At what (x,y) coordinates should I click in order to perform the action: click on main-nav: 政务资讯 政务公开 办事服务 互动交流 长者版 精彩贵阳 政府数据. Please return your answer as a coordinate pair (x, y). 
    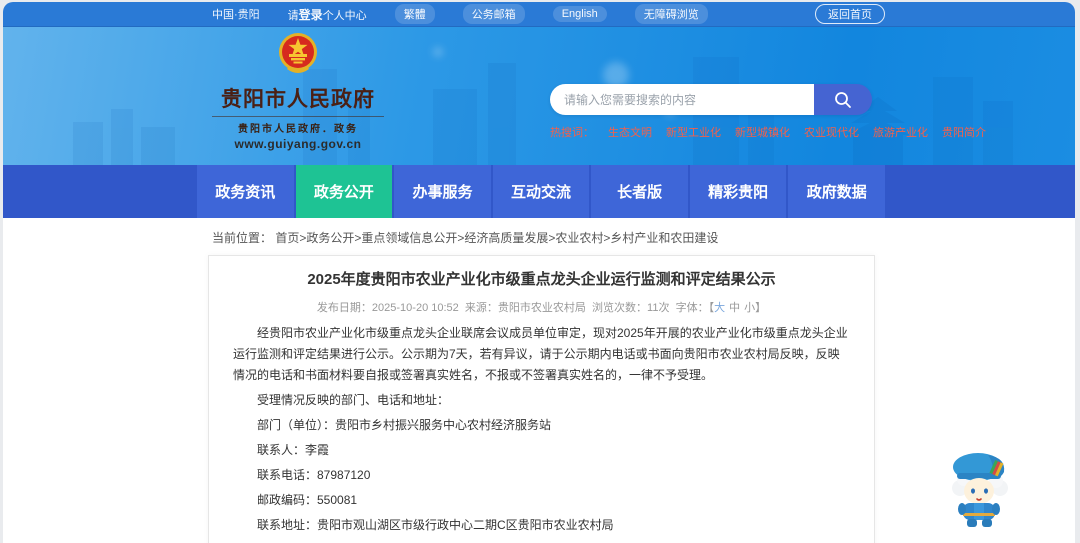
    Looking at the image, I should click on (539, 191).